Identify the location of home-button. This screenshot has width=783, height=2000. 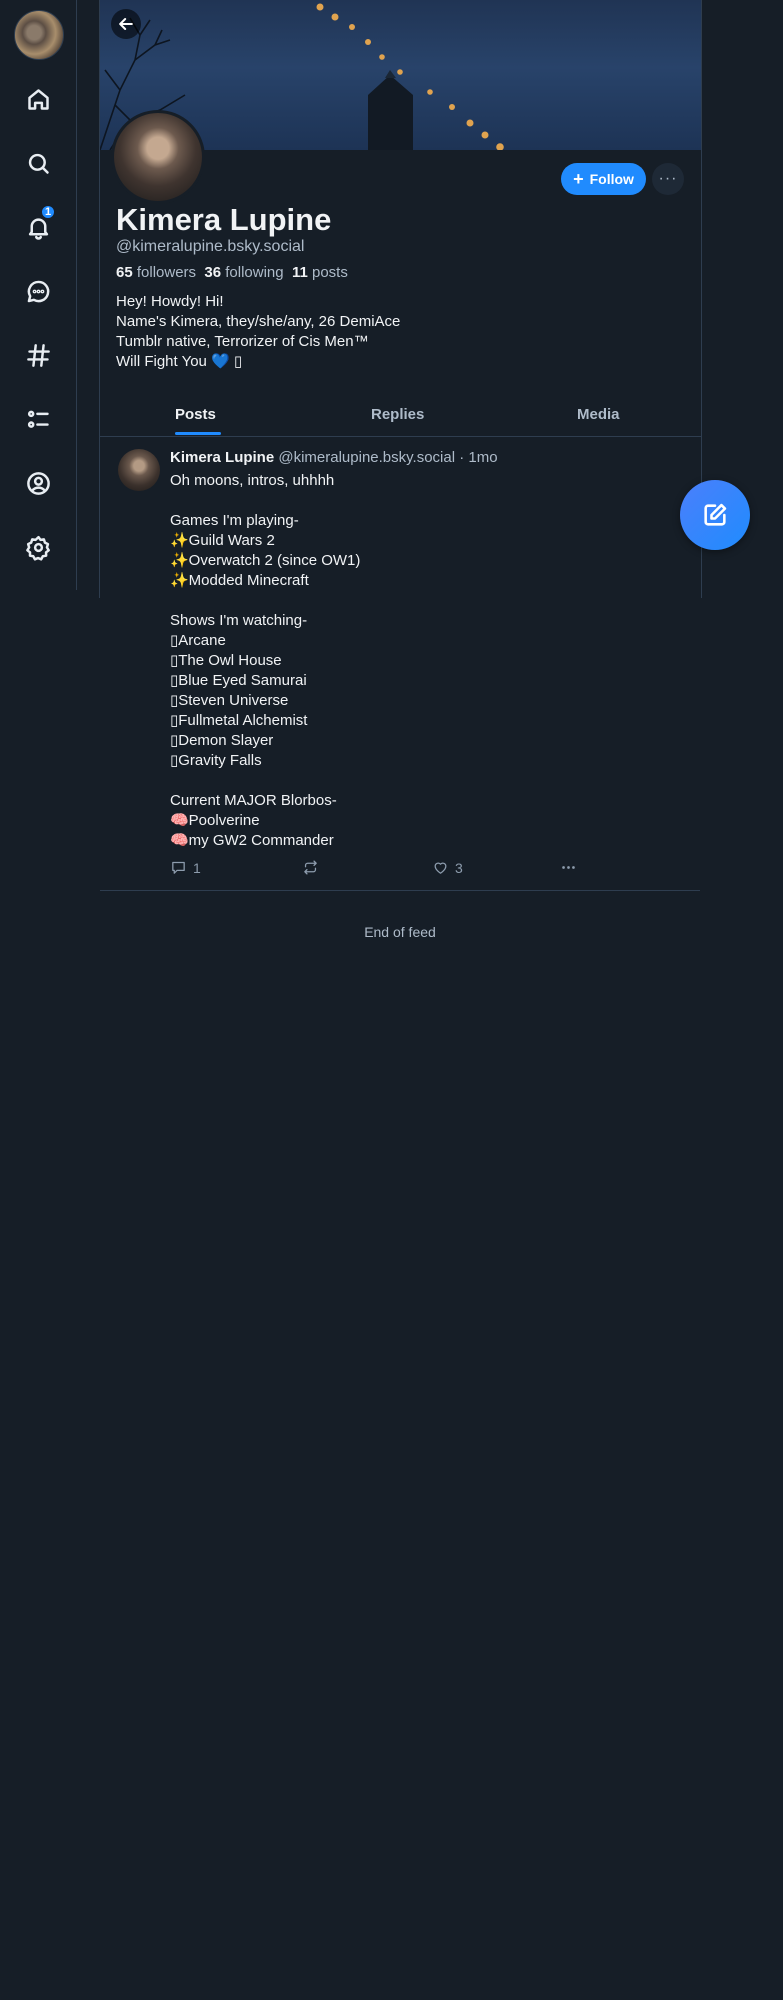
(38, 99).